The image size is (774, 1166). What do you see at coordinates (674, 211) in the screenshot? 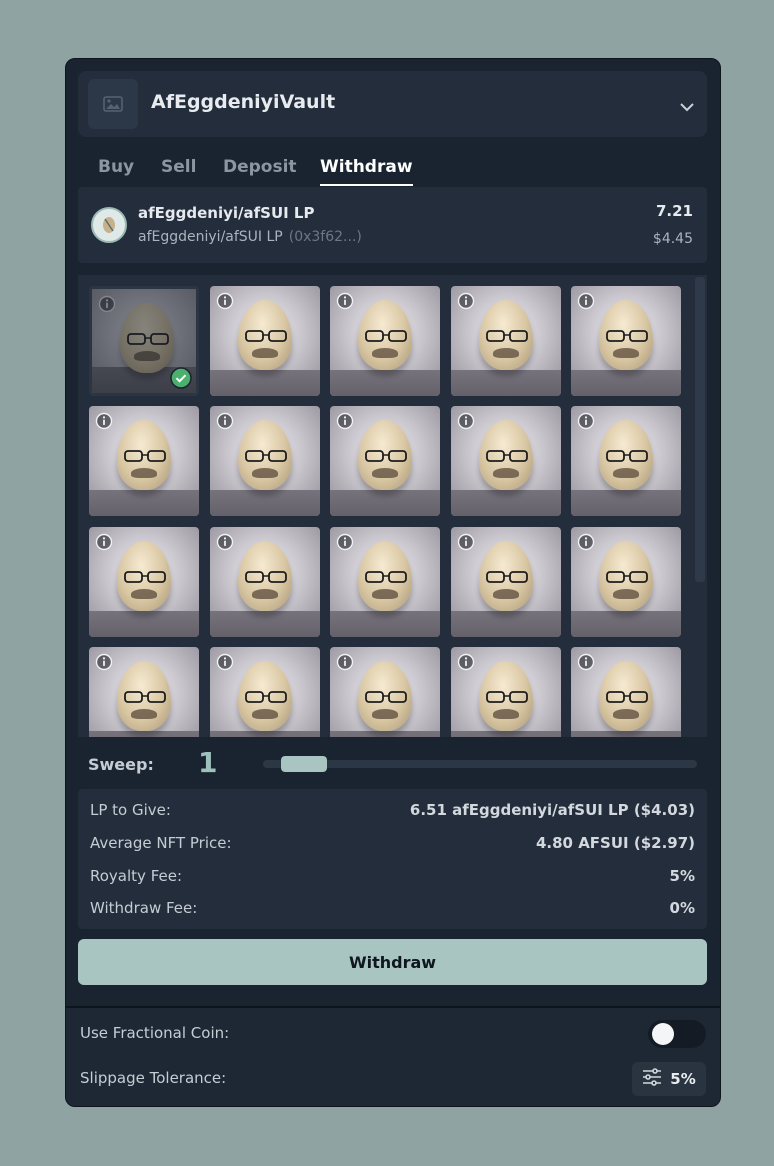
I see `token-amount: 7.21` at bounding box center [674, 211].